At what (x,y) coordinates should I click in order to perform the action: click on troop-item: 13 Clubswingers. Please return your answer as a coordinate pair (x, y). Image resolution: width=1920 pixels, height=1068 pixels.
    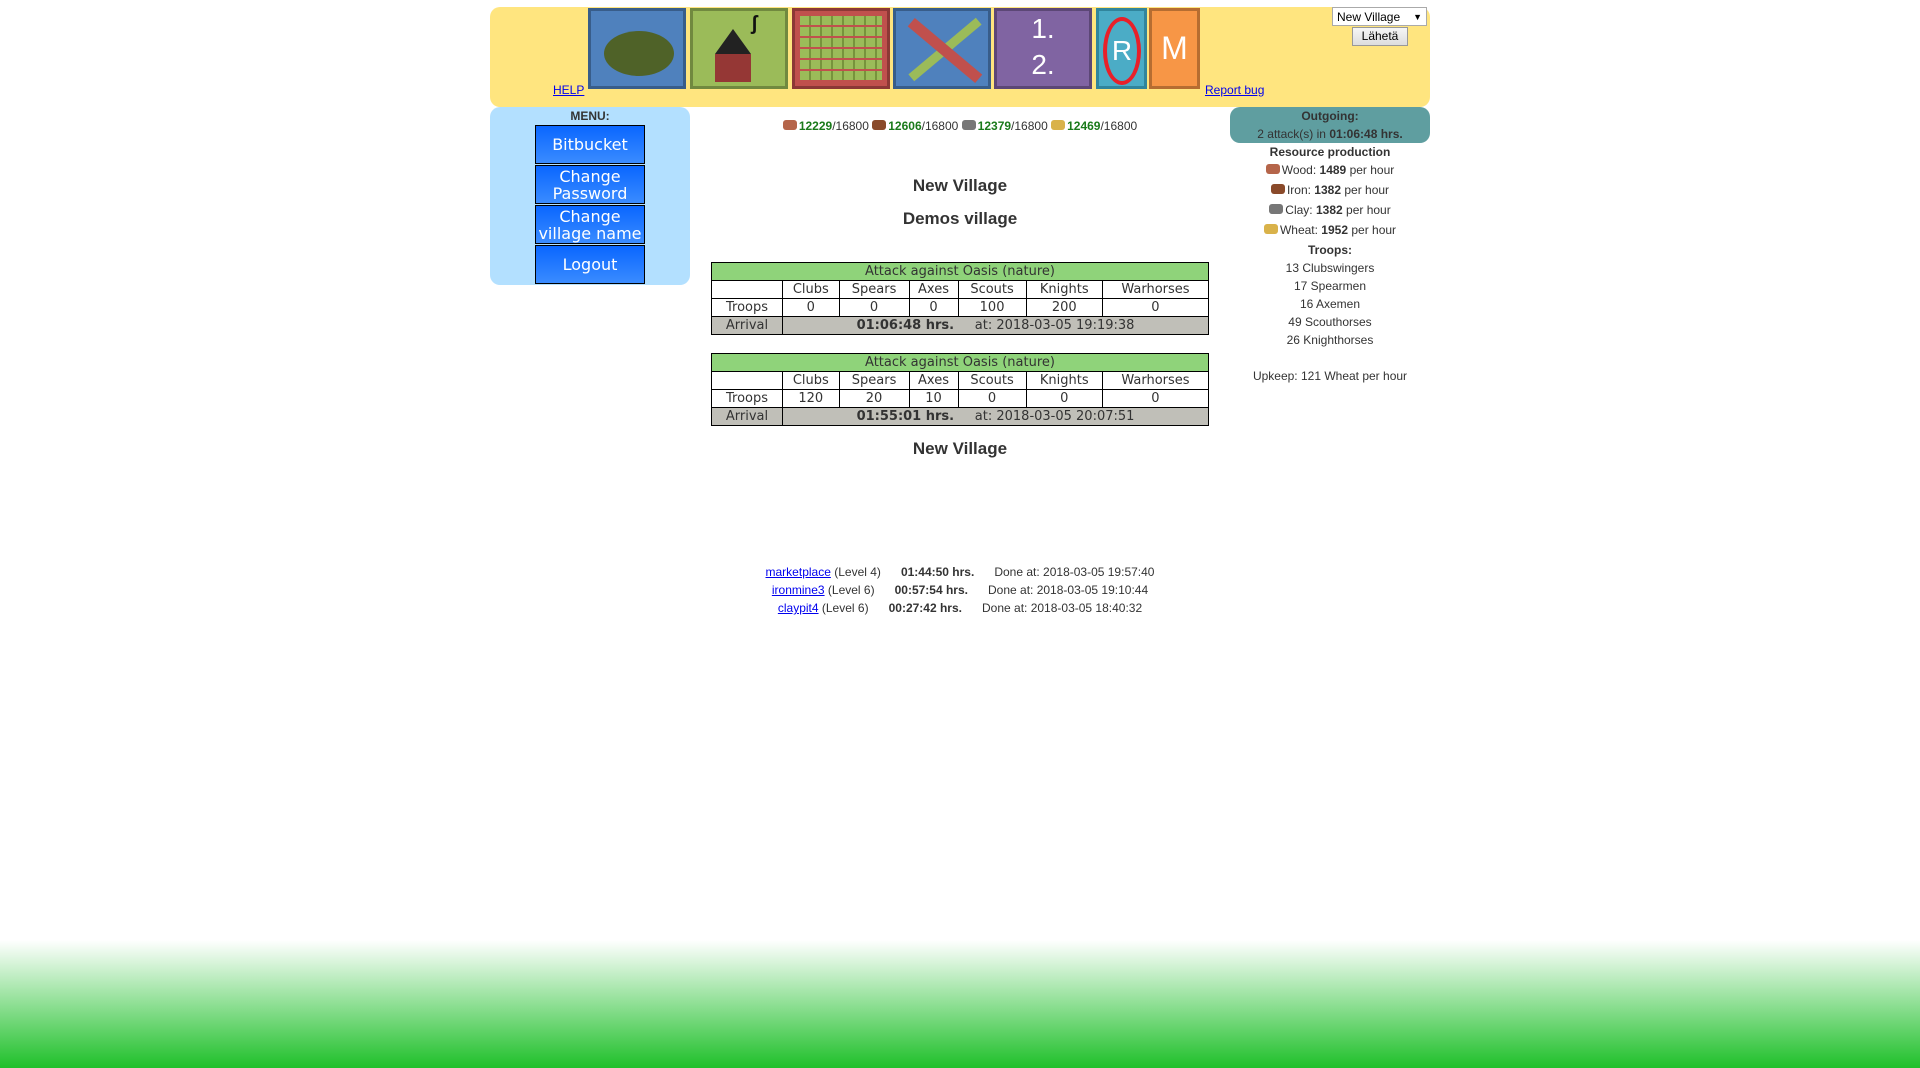
    Looking at the image, I should click on (1330, 268).